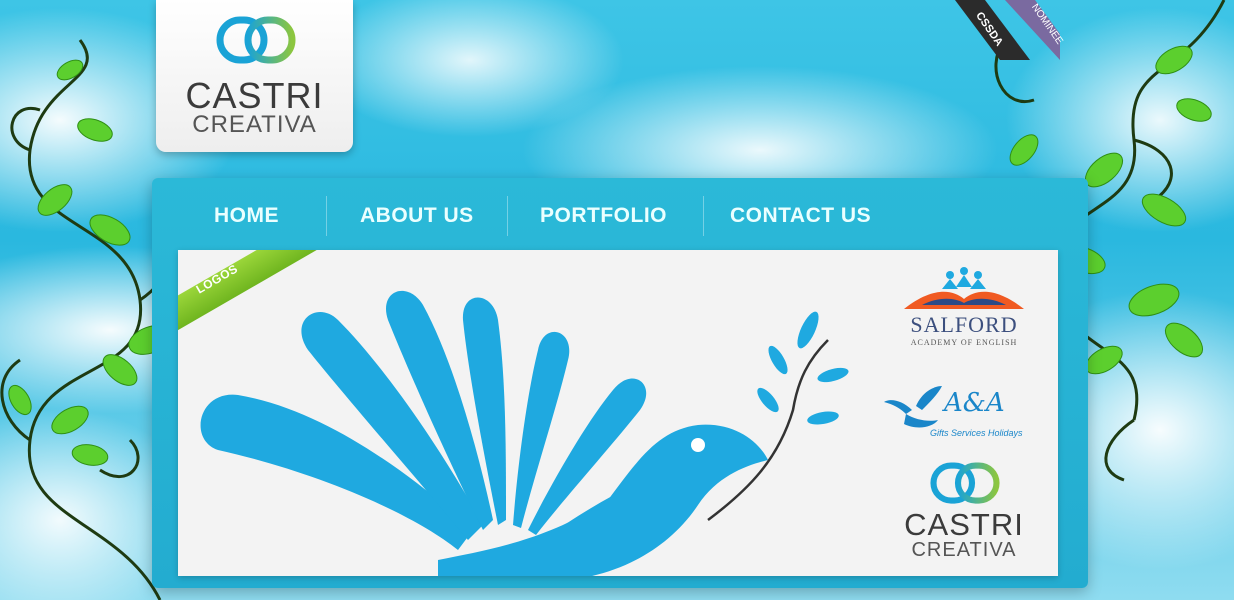 This screenshot has height=600, width=1234. What do you see at coordinates (256, 40) in the screenshot?
I see `logo-mark-icon` at bounding box center [256, 40].